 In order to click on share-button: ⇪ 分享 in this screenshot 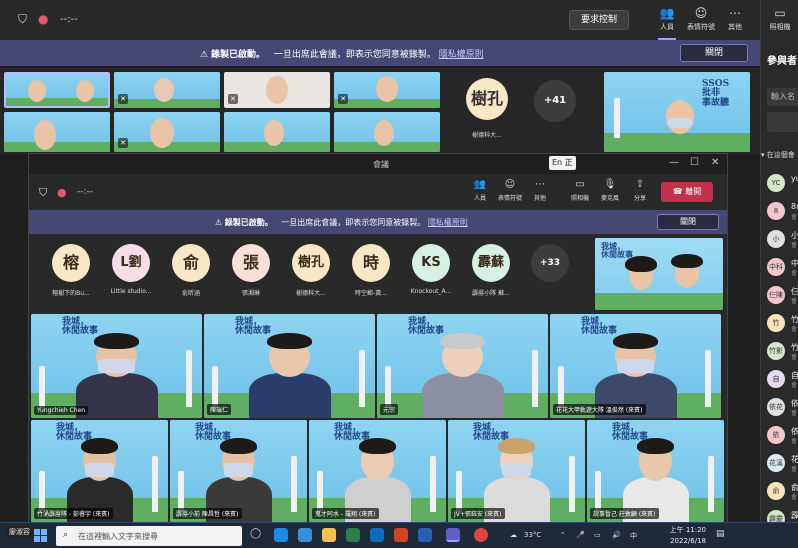, I will do `click(640, 190)`.